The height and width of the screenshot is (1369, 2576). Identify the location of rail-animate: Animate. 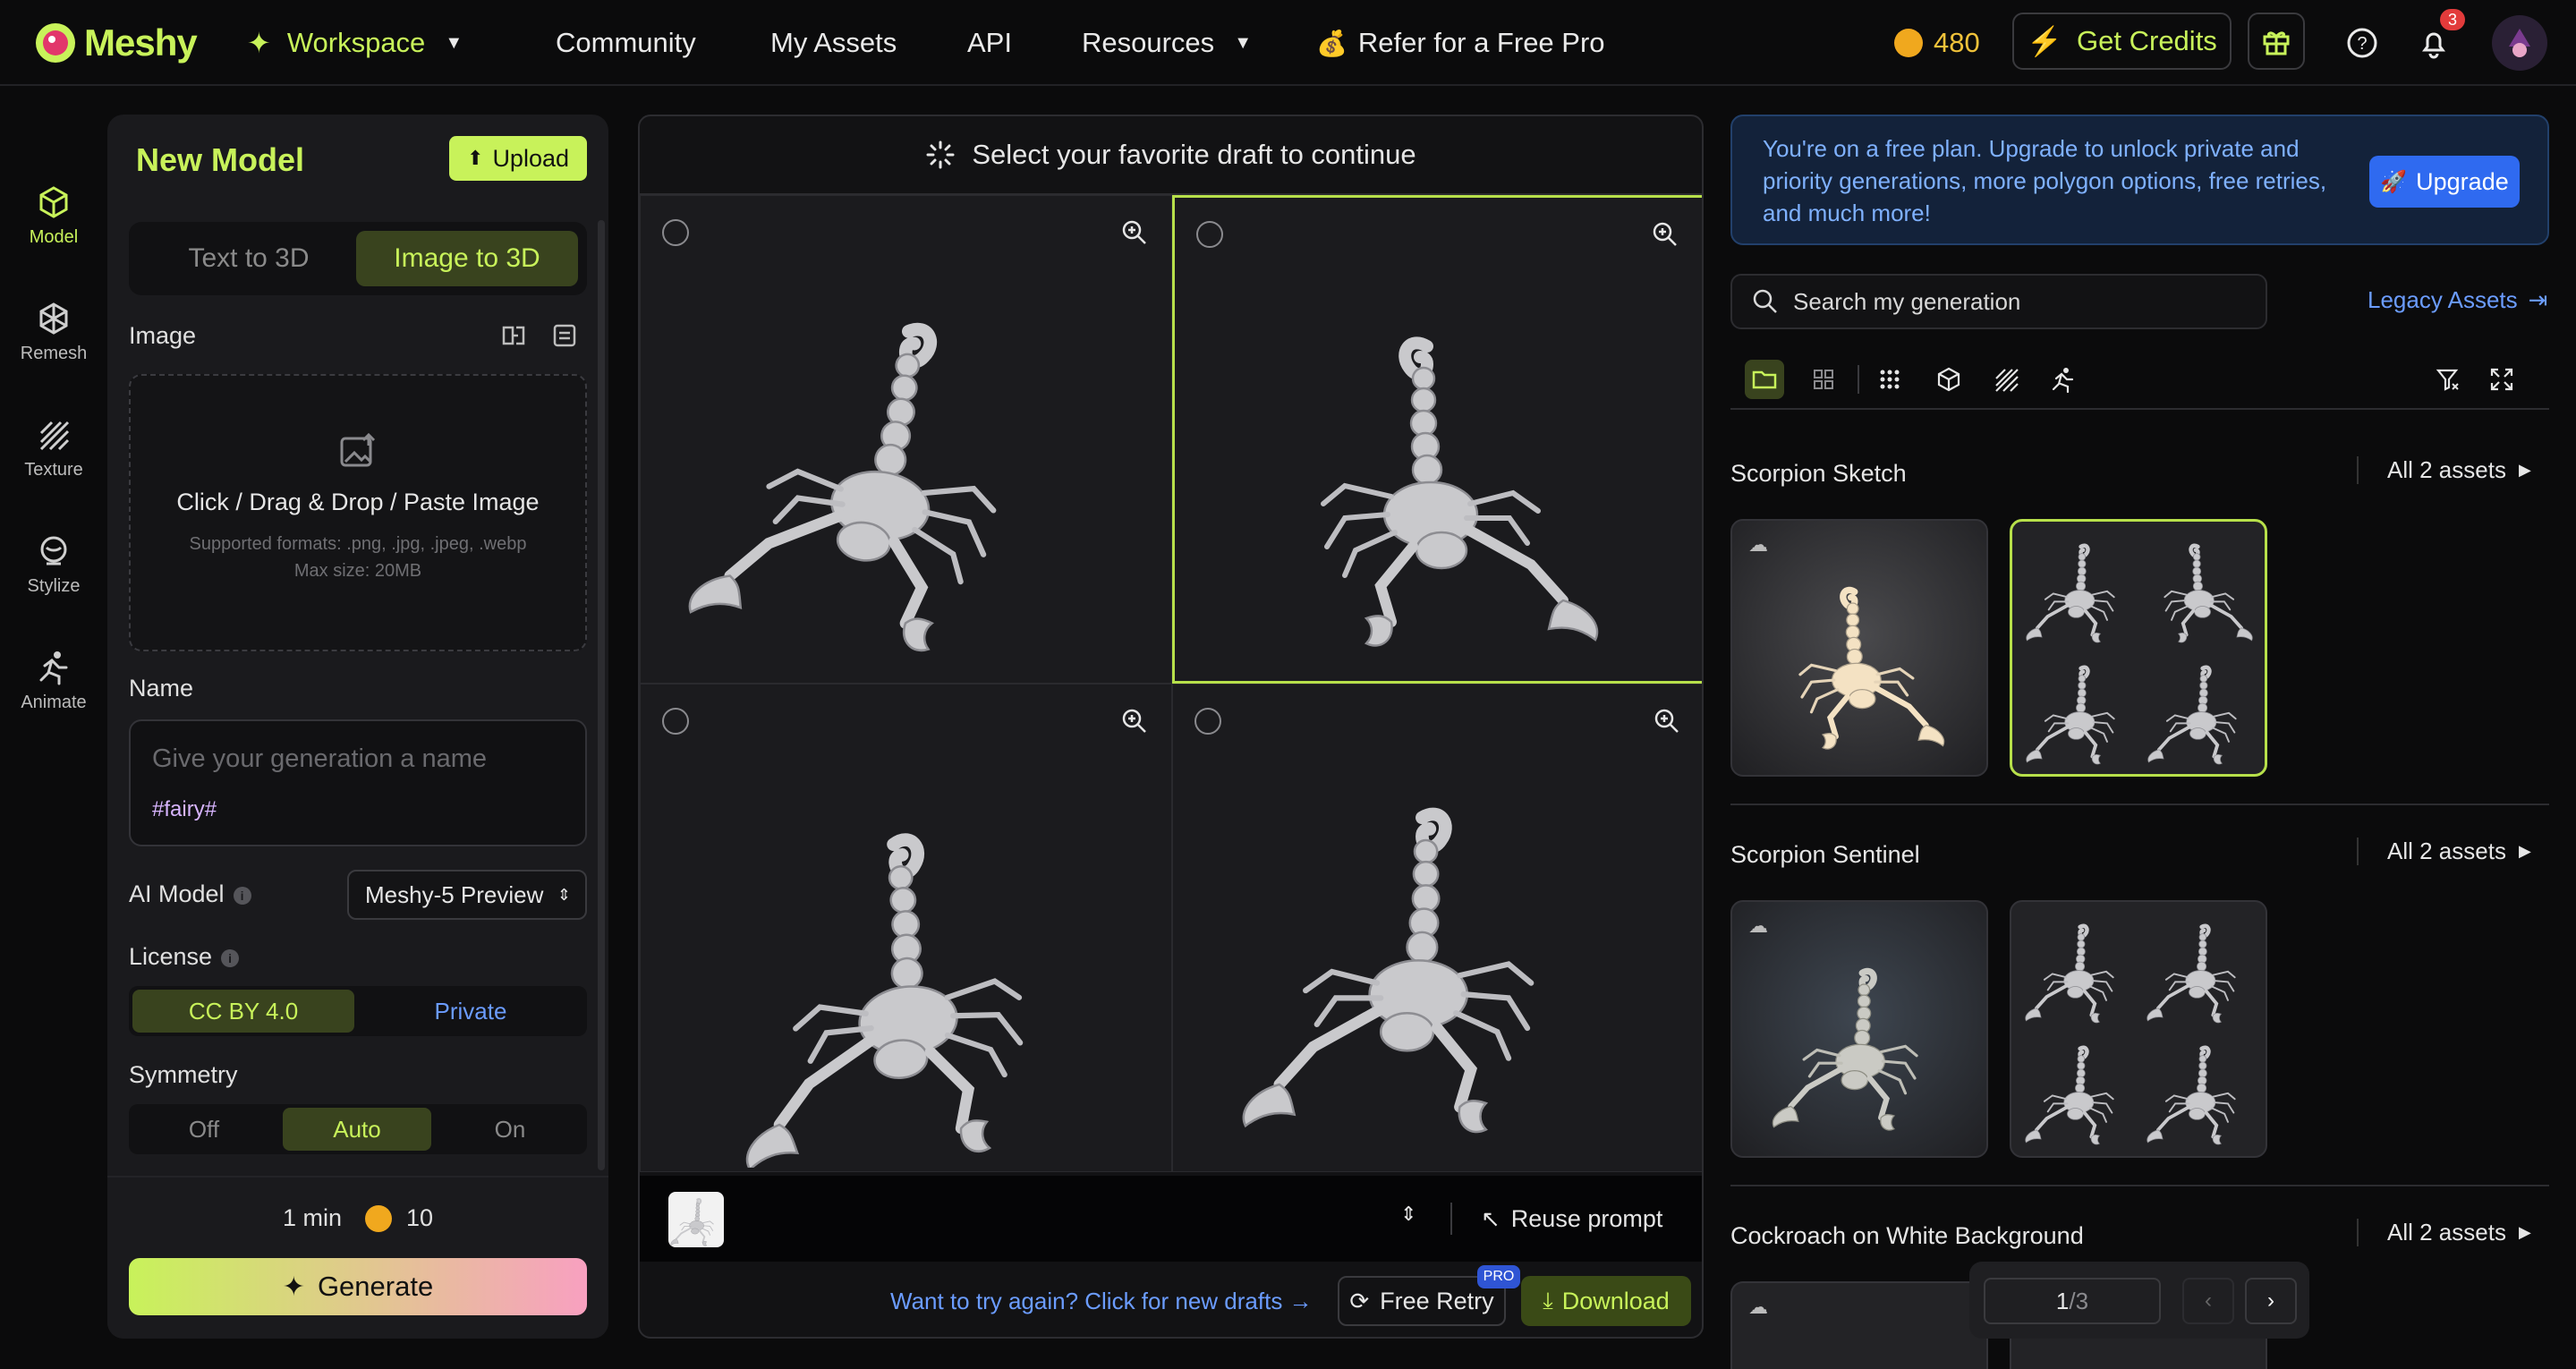
(53, 681).